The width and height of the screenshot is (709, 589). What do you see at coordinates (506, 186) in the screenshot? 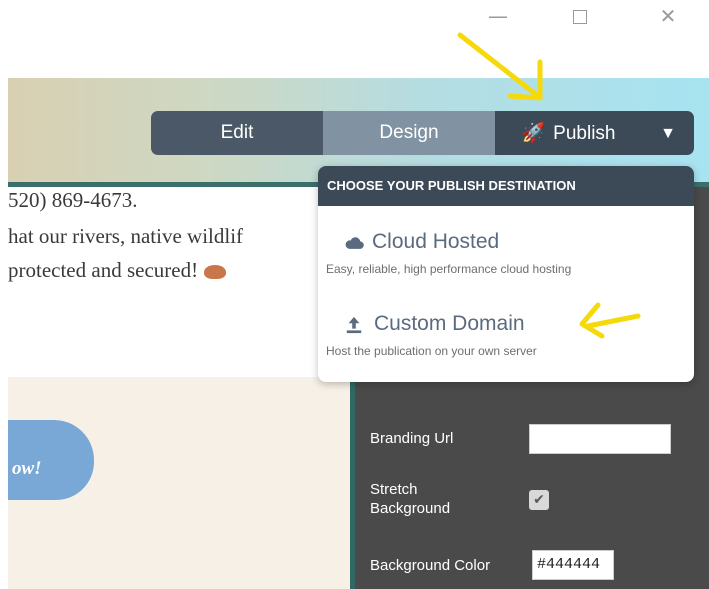
I see `publish-menu-header: CHOOSE YOUR PUBLISH DESTINATION` at bounding box center [506, 186].